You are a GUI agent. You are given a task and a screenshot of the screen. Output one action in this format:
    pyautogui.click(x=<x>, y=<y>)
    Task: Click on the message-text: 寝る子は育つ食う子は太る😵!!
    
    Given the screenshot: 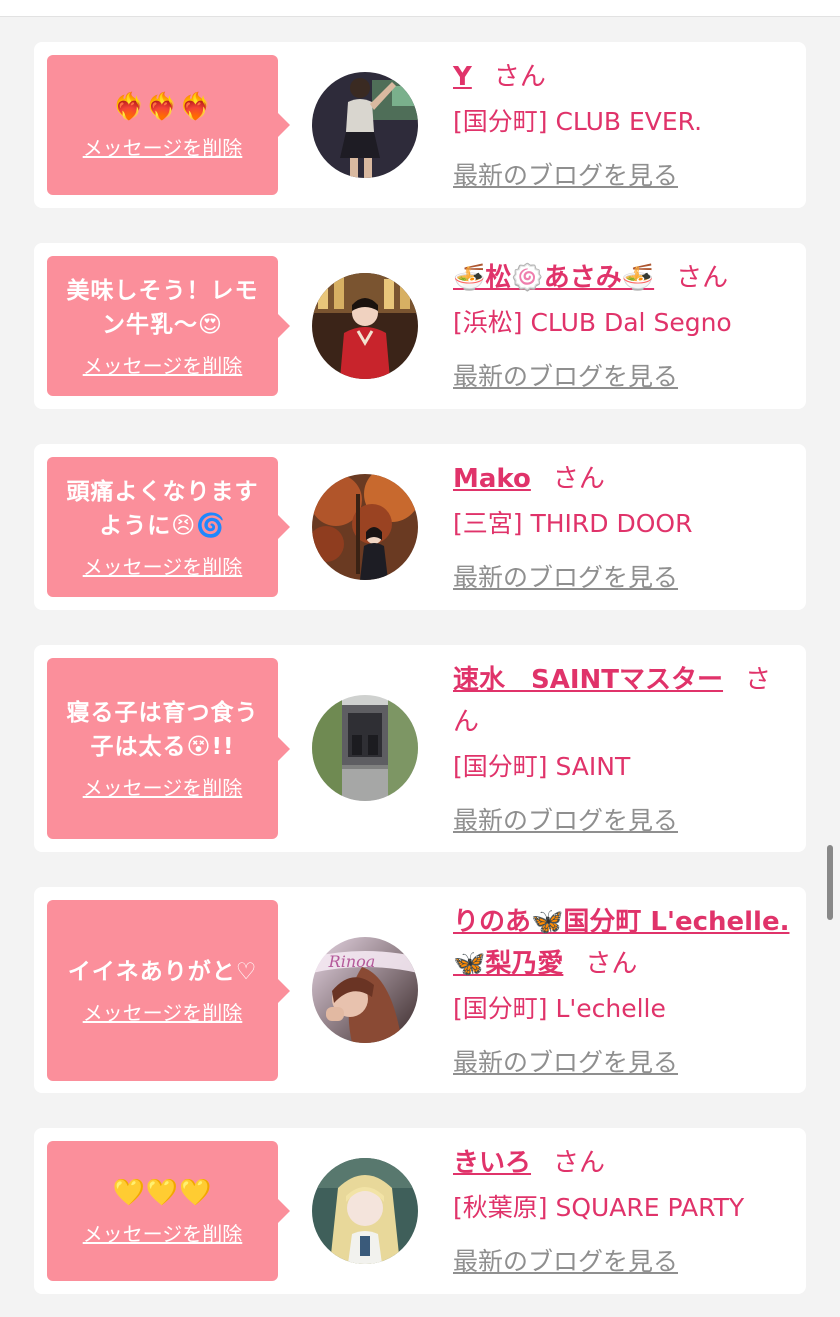 What is the action you would take?
    pyautogui.click(x=162, y=730)
    